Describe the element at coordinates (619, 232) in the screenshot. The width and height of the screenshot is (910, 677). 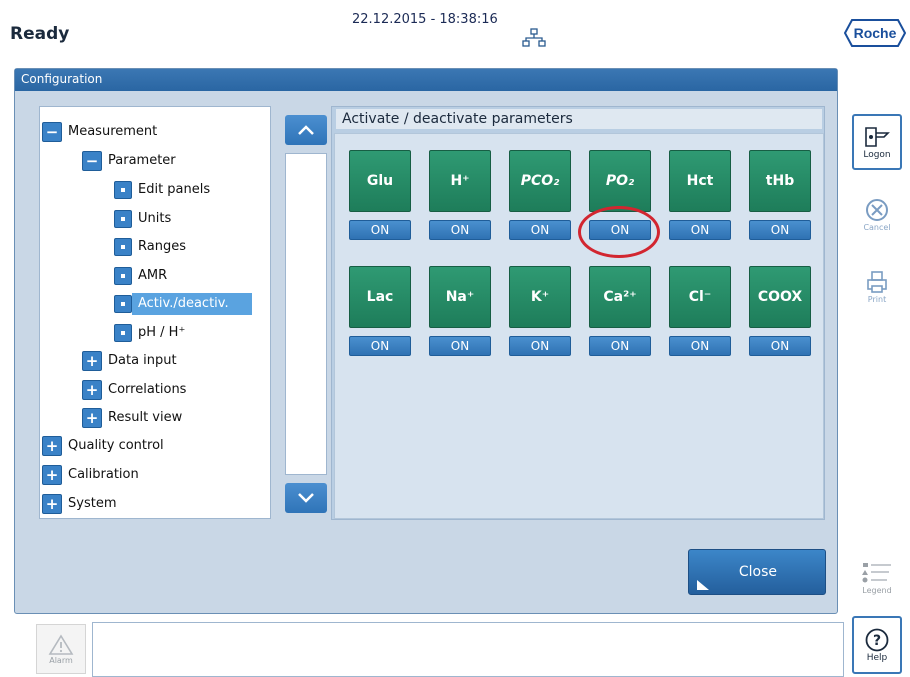
I see `highlight-circle` at that location.